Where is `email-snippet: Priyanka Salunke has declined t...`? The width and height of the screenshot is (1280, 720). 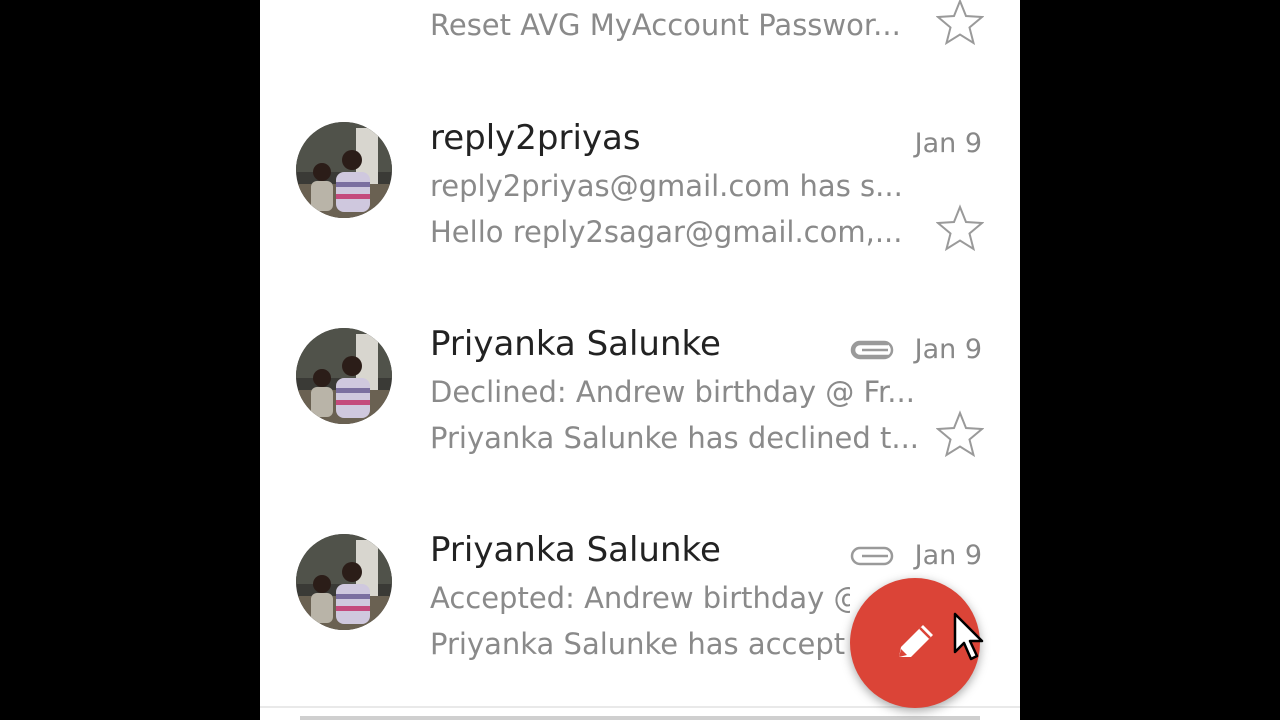
email-snippet: Priyanka Salunke has declined t... is located at coordinates (675, 438).